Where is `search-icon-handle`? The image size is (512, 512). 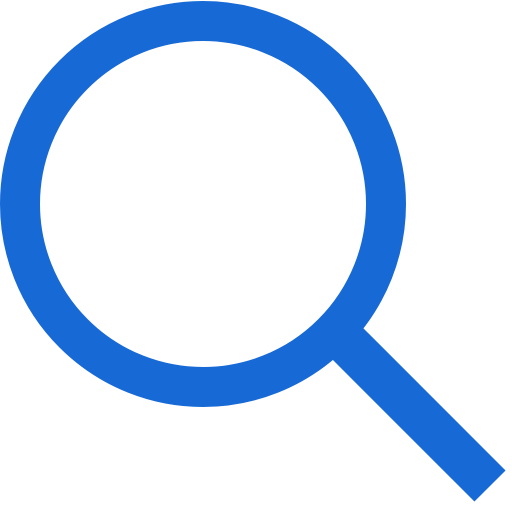 search-icon-handle is located at coordinates (417, 413).